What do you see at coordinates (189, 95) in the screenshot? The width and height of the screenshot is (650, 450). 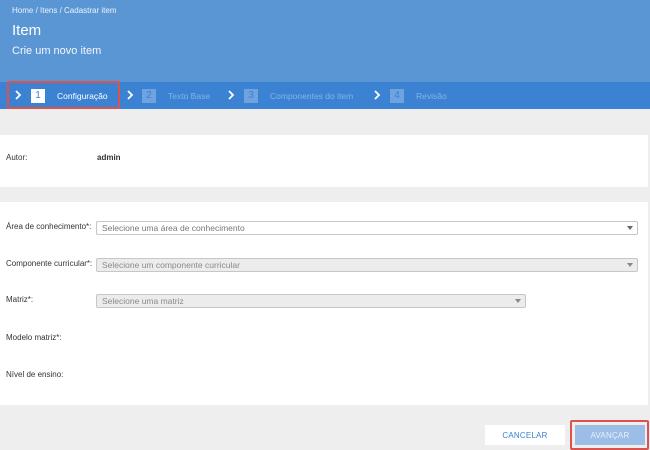 I see `step-label: Texto Base` at bounding box center [189, 95].